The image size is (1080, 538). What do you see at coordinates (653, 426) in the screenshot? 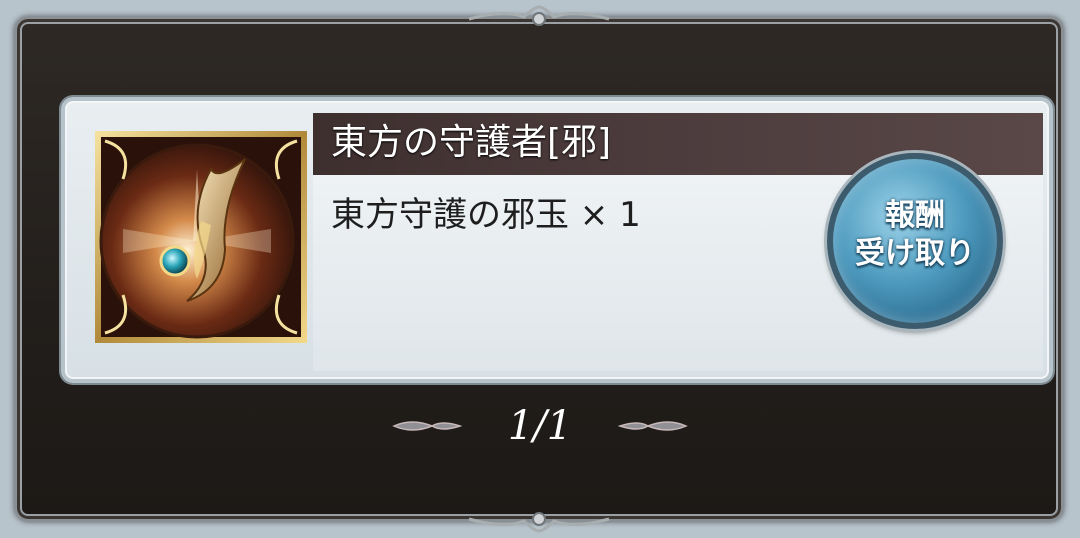
I see `right-arrow-icon` at bounding box center [653, 426].